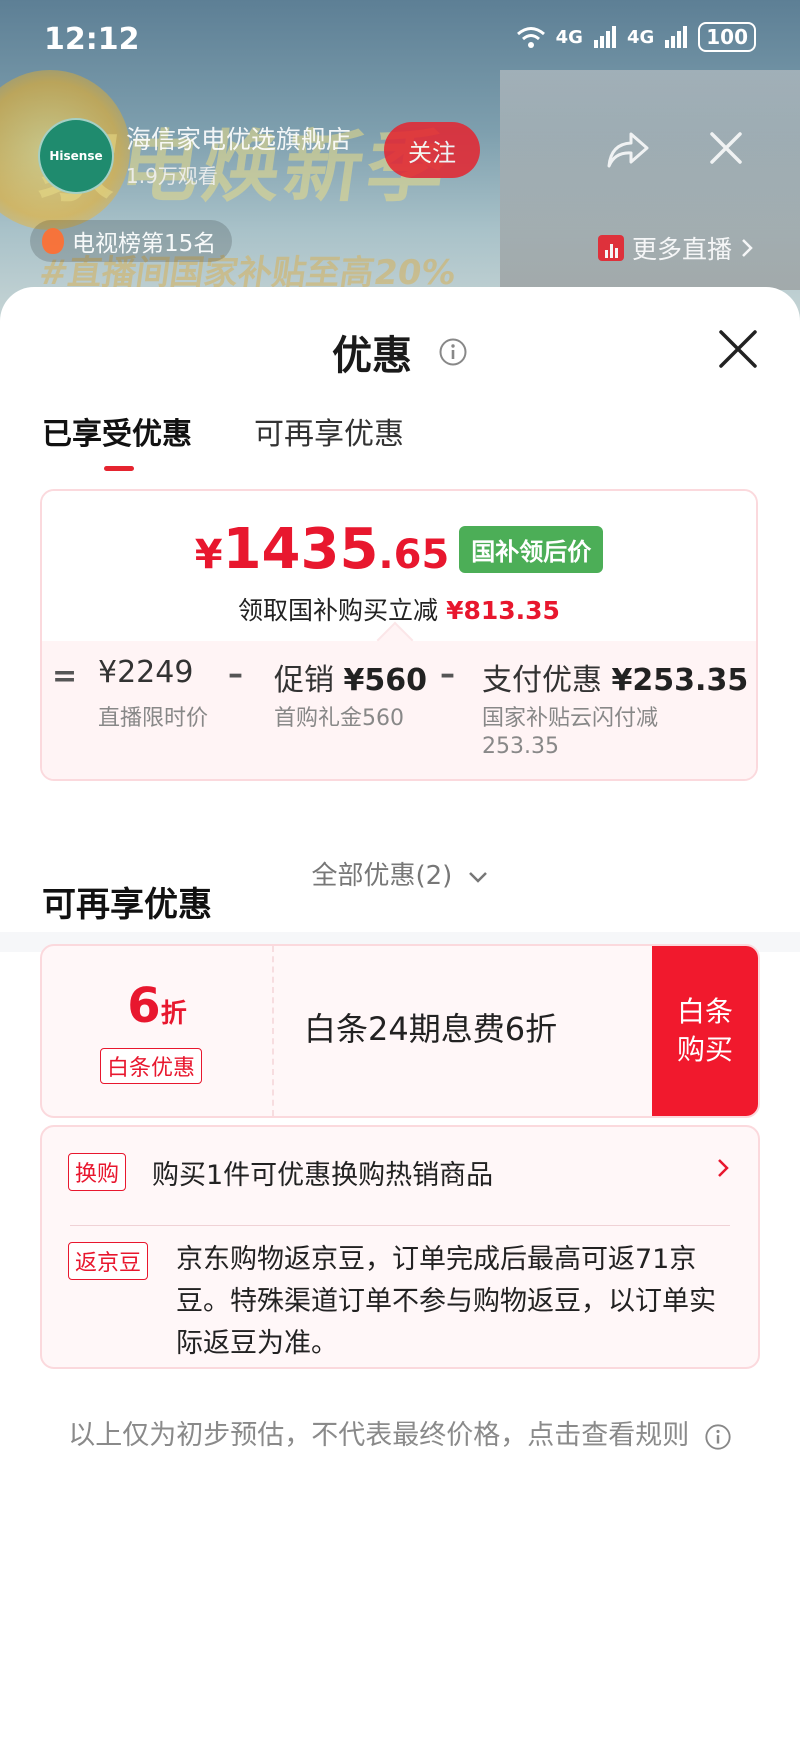 The image size is (800, 1764). What do you see at coordinates (172, 176) in the screenshot?
I see `viewer-count: 1.9万观看` at bounding box center [172, 176].